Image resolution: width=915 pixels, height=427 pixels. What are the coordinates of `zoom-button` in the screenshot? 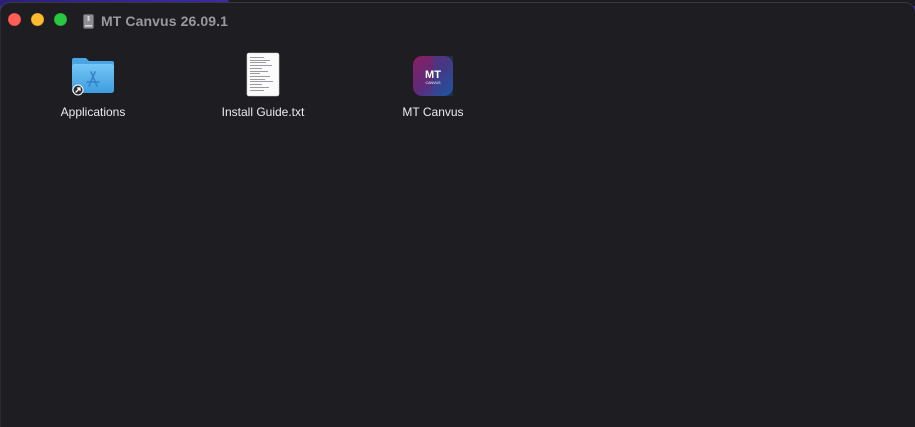 It's located at (60, 19).